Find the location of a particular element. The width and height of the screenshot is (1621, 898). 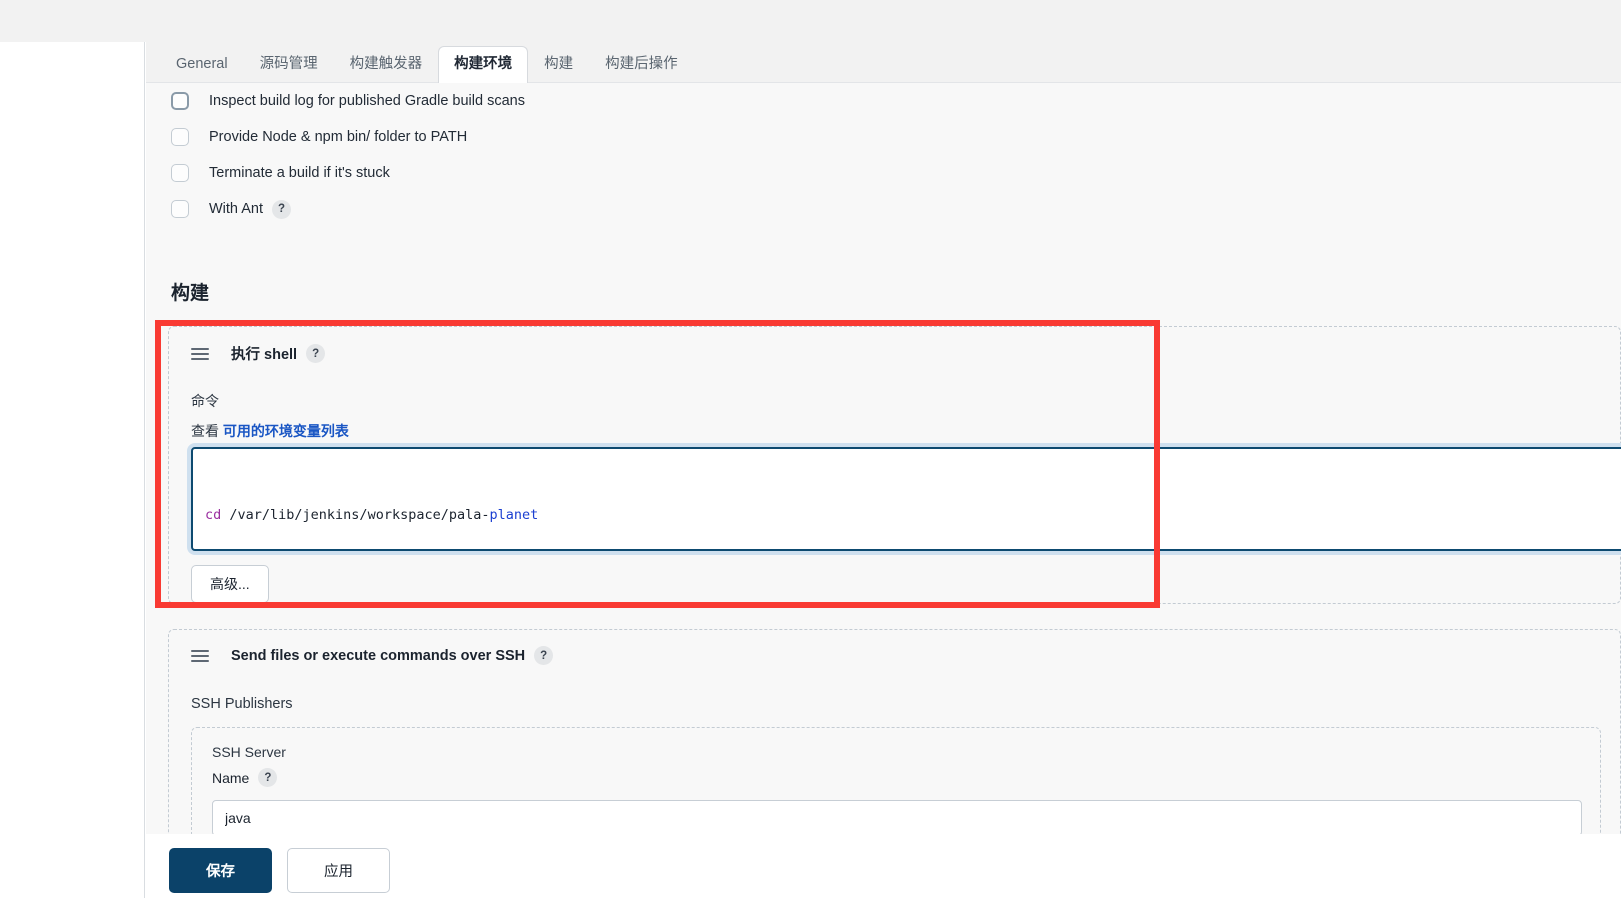

code-token: planet is located at coordinates (514, 515).